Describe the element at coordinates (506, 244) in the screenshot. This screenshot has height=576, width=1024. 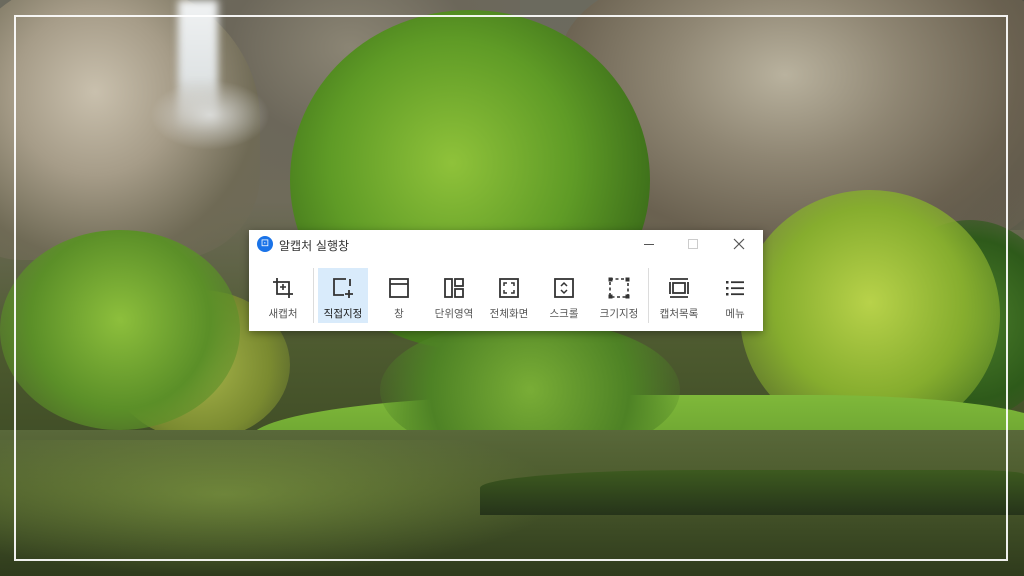
I see `title-bar: ⊡ 알캡처 실행창` at that location.